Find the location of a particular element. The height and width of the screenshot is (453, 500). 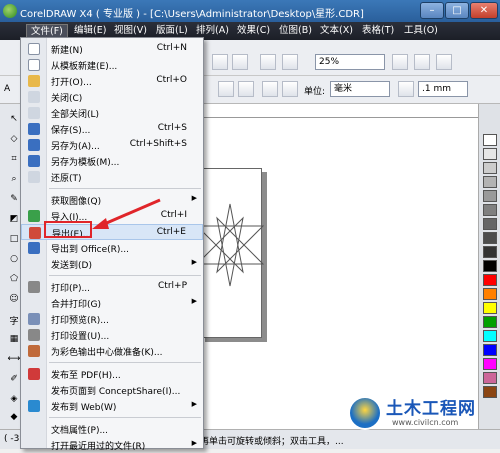

all-pages-icon is located at coordinates (270, 89).